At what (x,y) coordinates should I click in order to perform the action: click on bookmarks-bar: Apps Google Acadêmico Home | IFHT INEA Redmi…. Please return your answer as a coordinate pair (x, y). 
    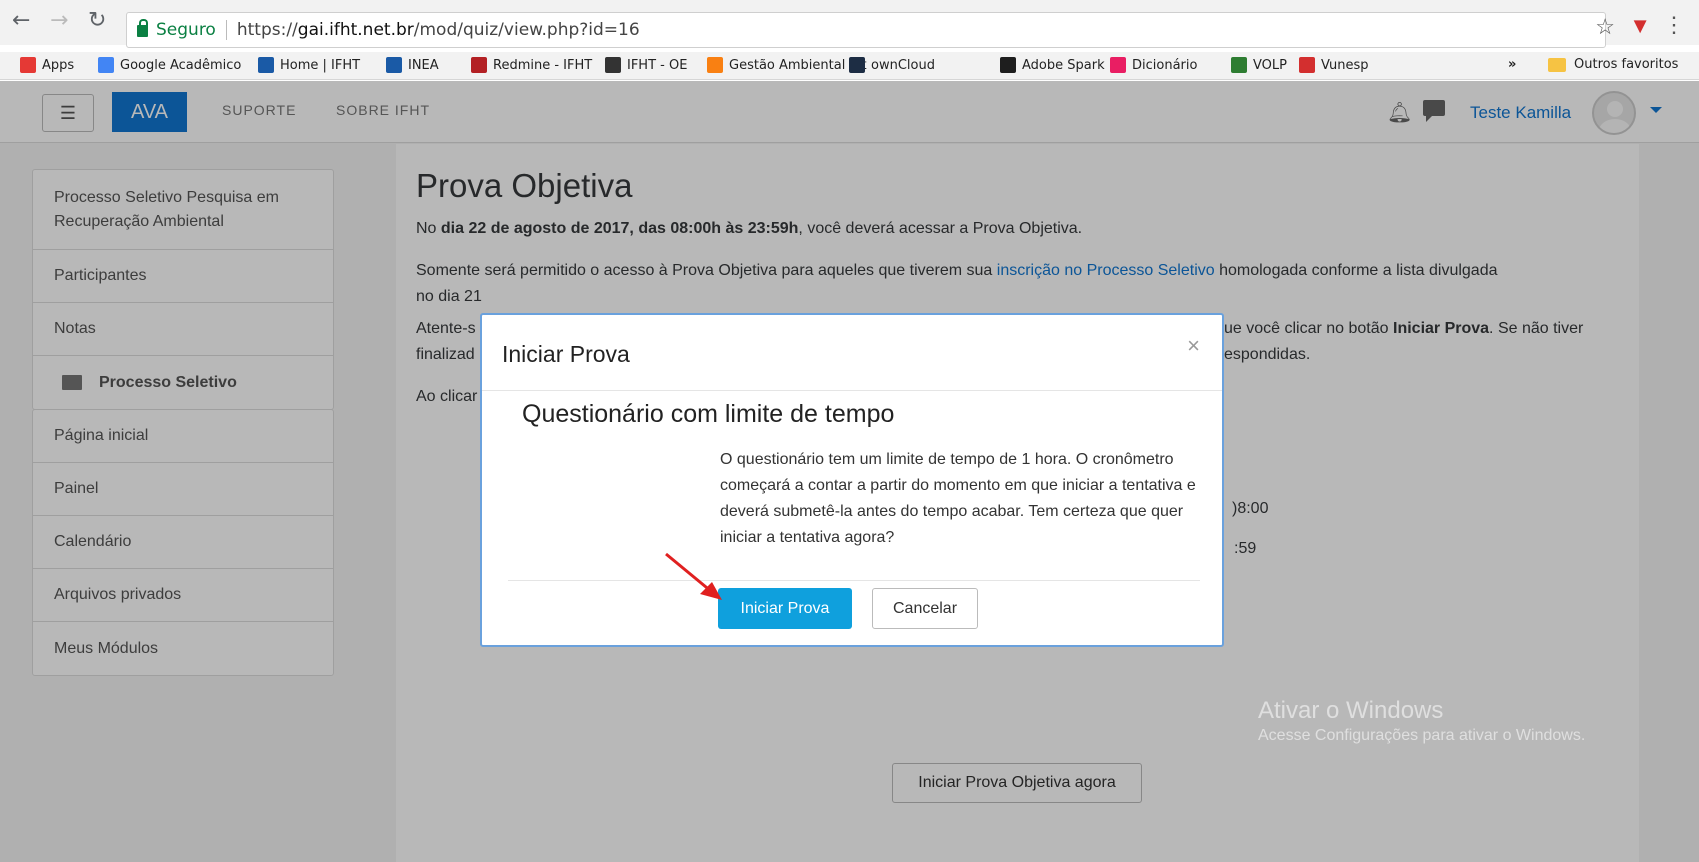
    Looking at the image, I should click on (849, 66).